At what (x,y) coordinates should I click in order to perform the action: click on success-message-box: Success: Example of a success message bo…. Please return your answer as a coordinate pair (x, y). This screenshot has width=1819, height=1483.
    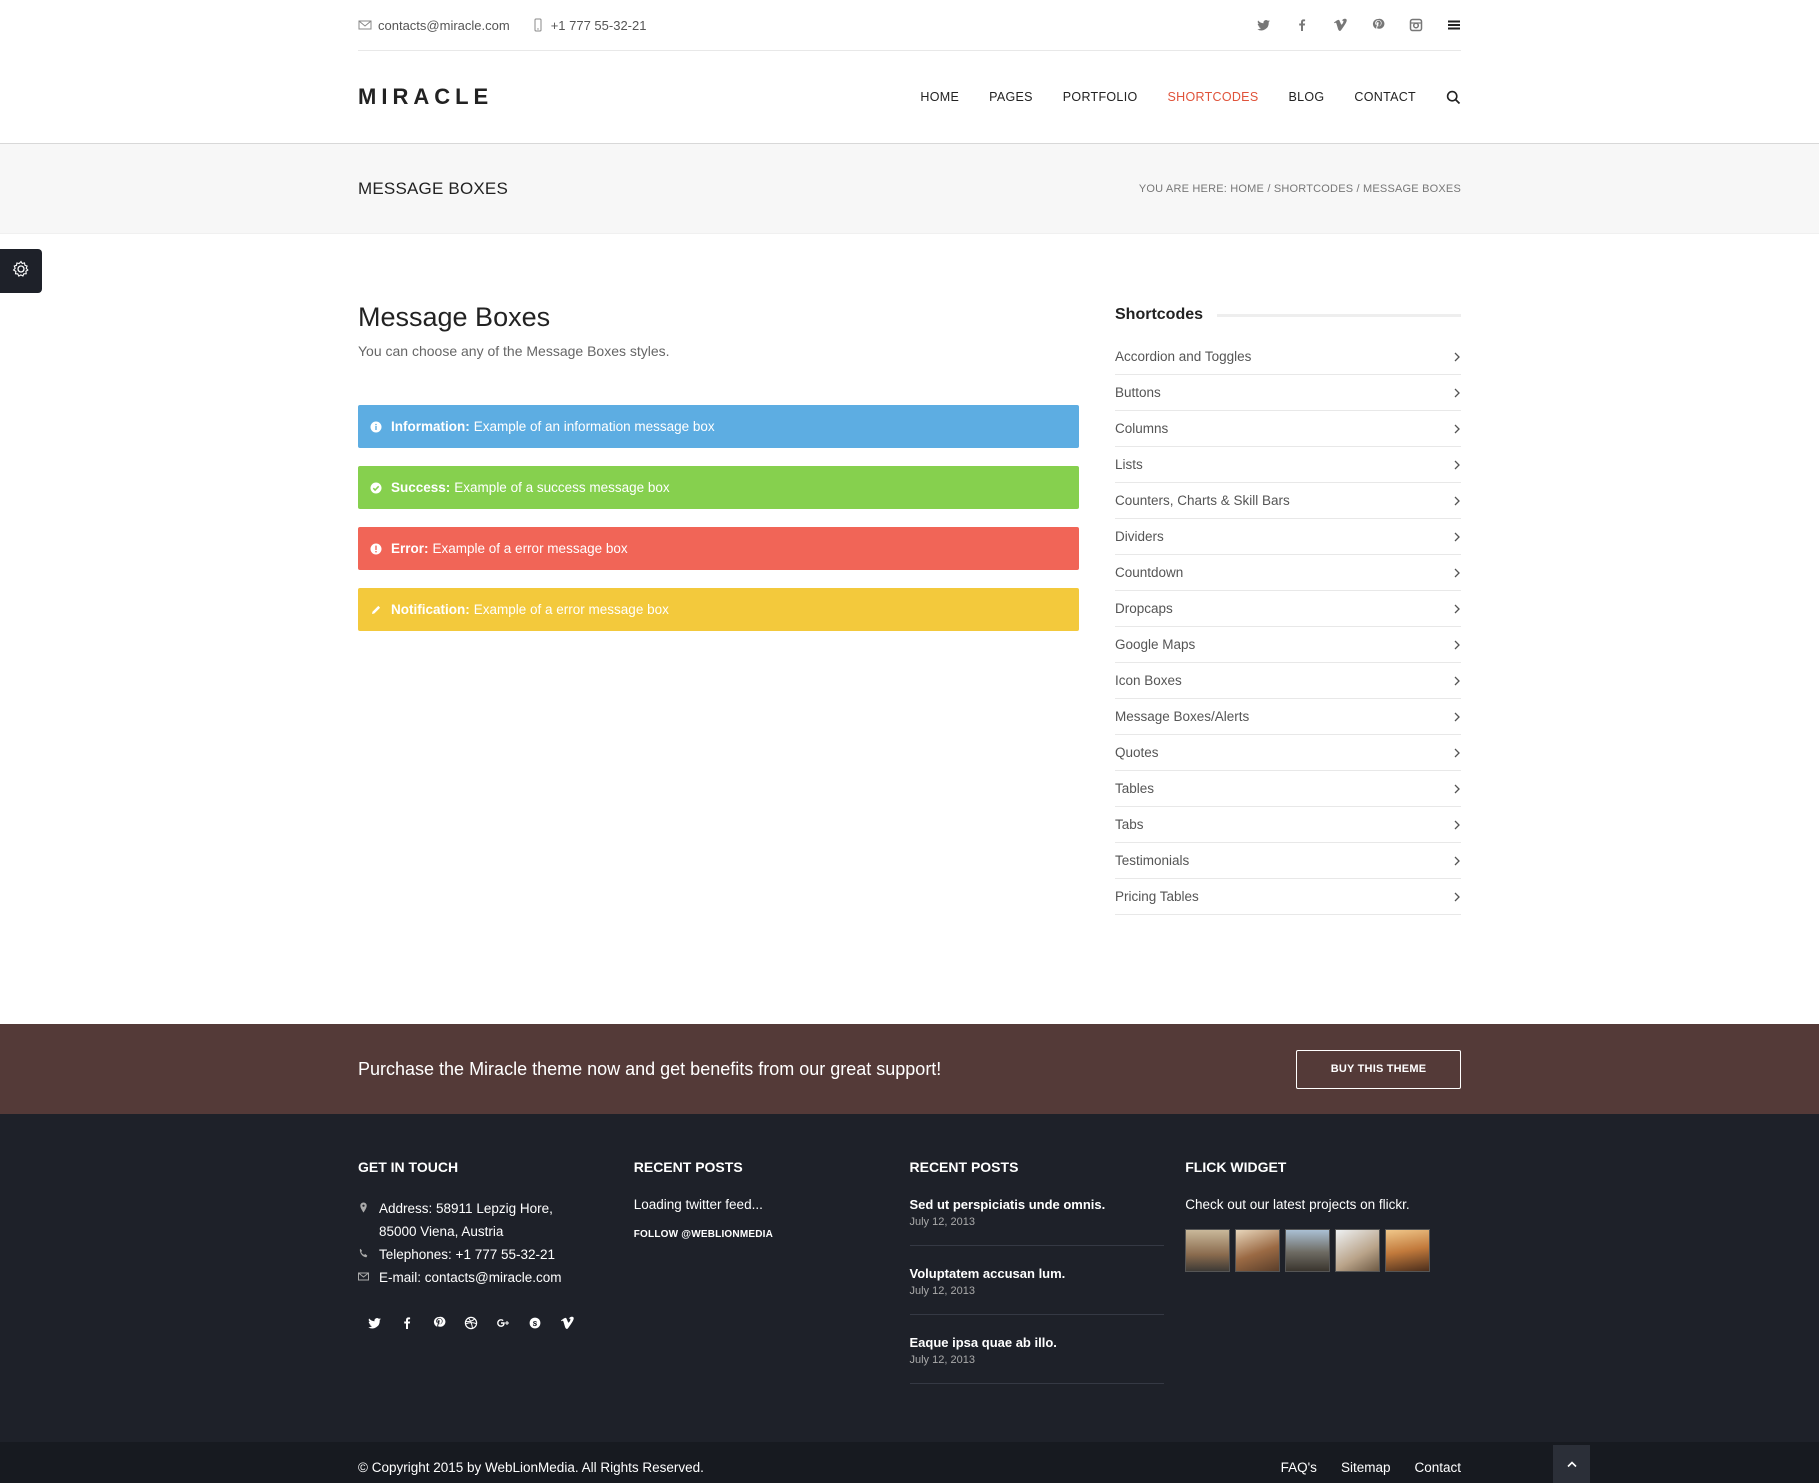
    Looking at the image, I should click on (718, 487).